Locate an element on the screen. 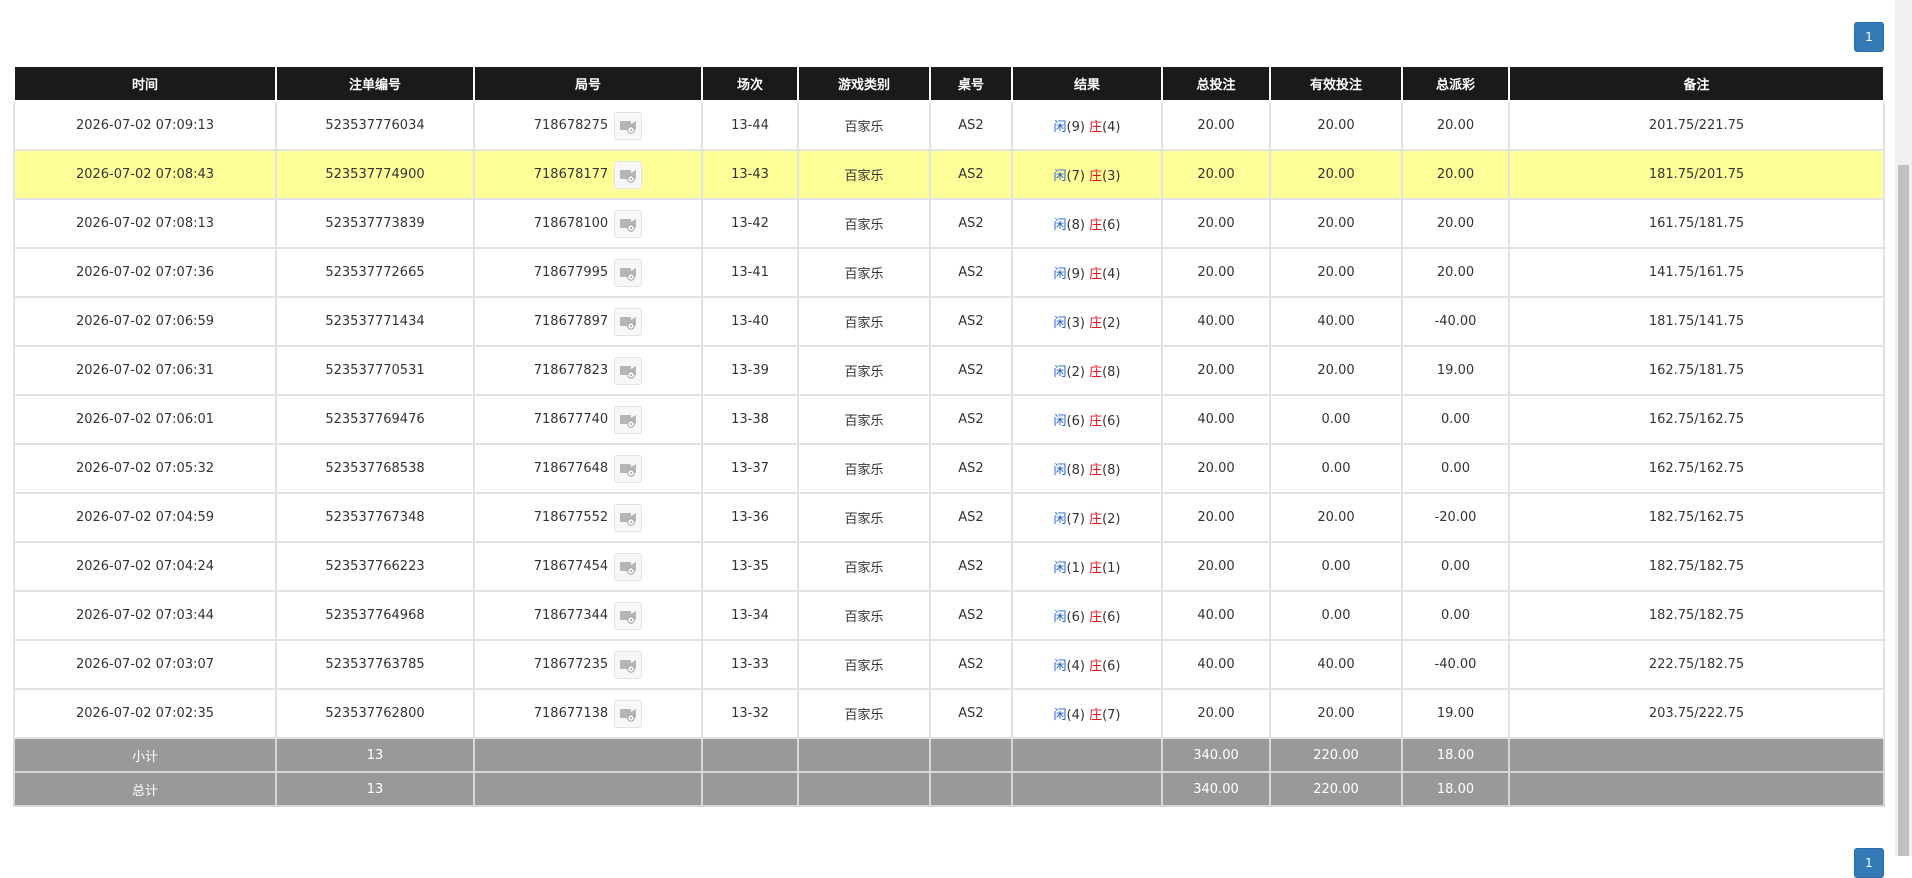 This screenshot has height=878, width=1912. banker-value: (7) is located at coordinates (1111, 715).